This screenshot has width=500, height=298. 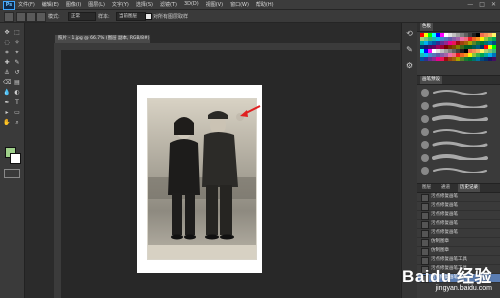 I want to click on old-photo-image, so click(x=202, y=179).